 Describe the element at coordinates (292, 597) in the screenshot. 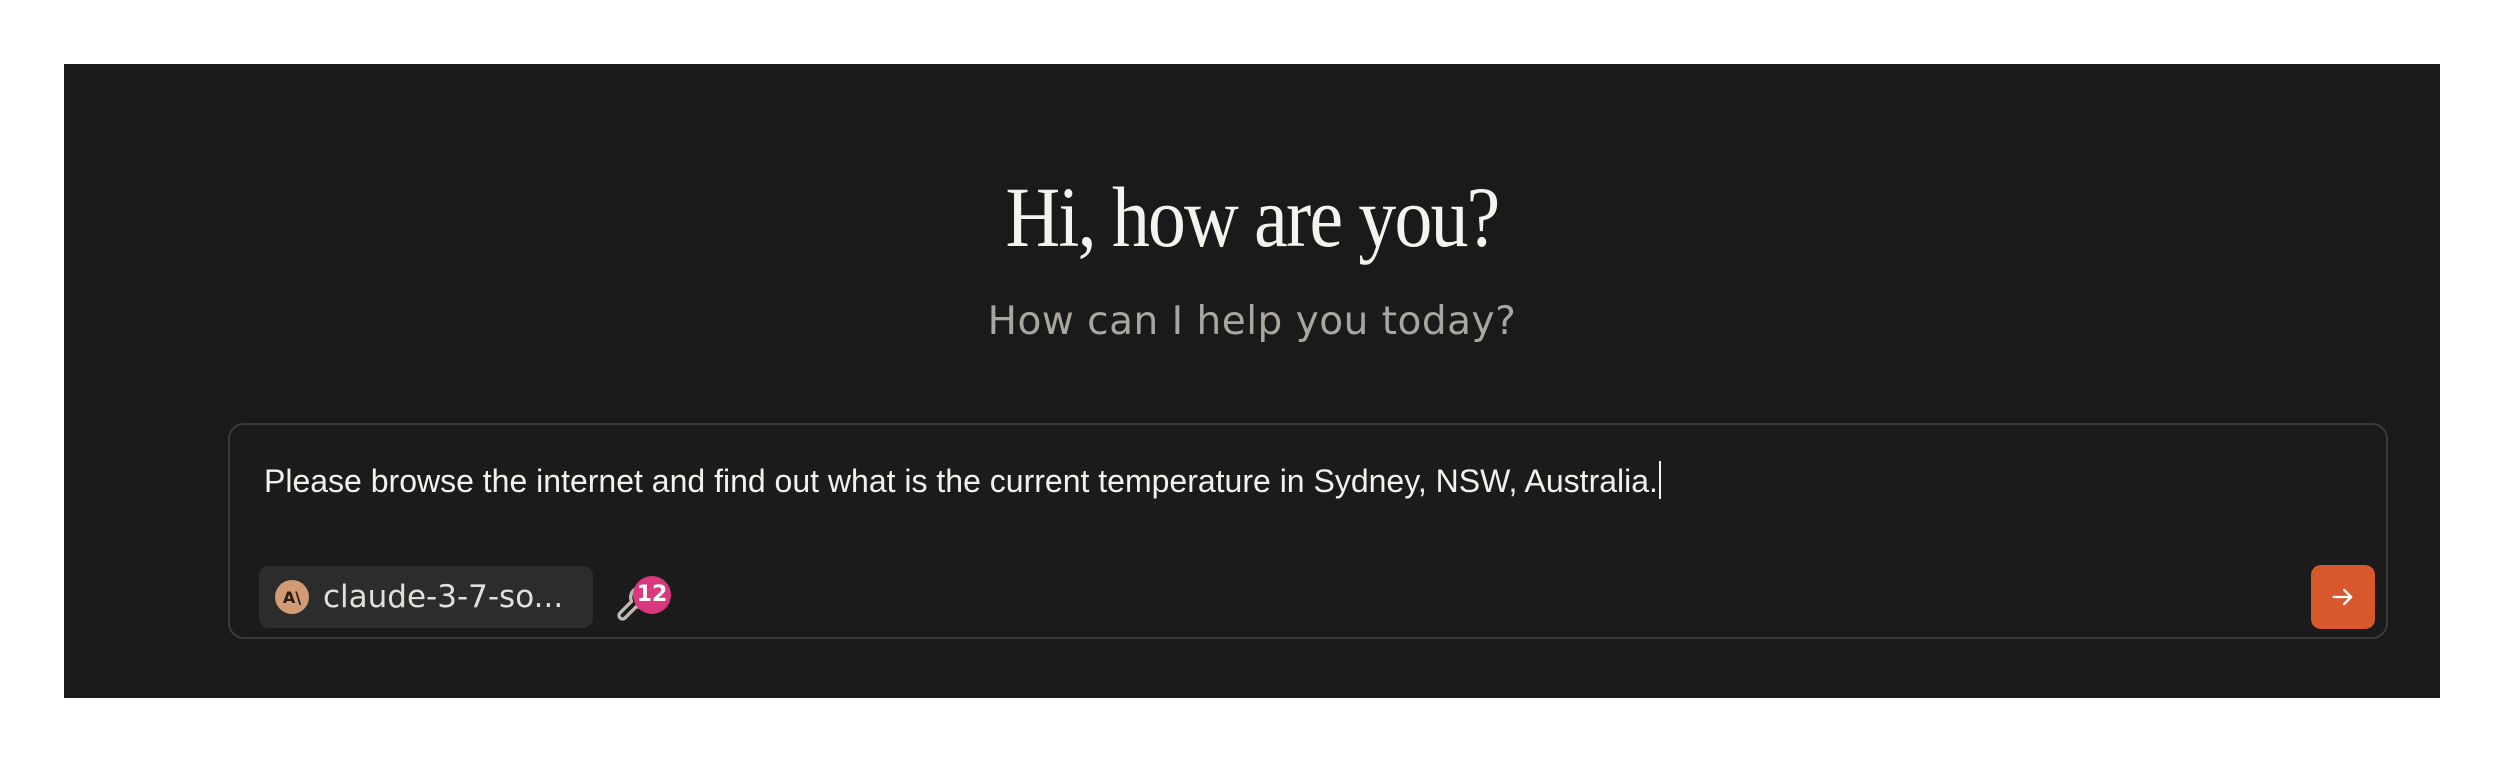

I see `anthropic-icon: A\` at that location.